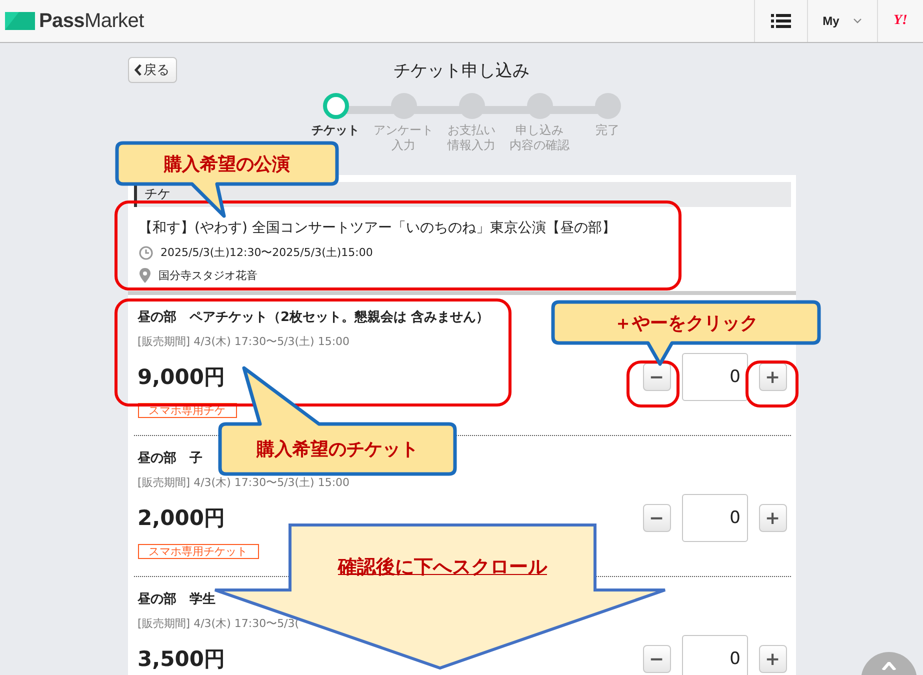 The height and width of the screenshot is (675, 923). Describe the element at coordinates (20, 21) in the screenshot. I see `logo-icon` at that location.